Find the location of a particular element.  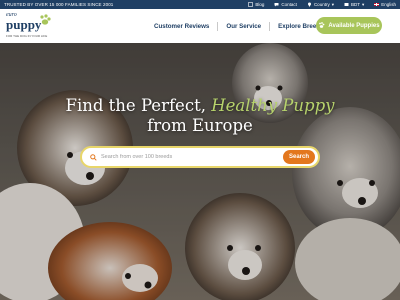

location-icon is located at coordinates (309, 4).